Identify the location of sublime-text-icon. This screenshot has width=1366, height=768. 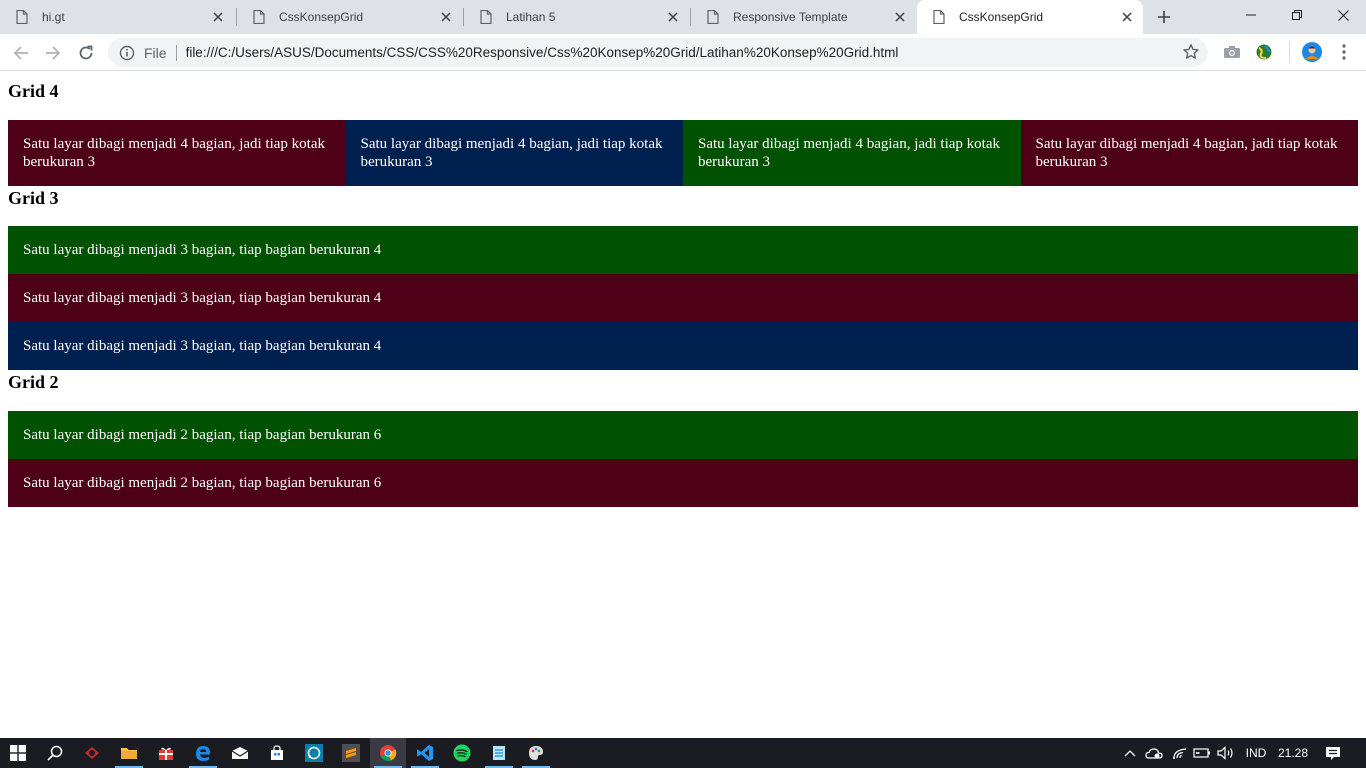
(351, 753).